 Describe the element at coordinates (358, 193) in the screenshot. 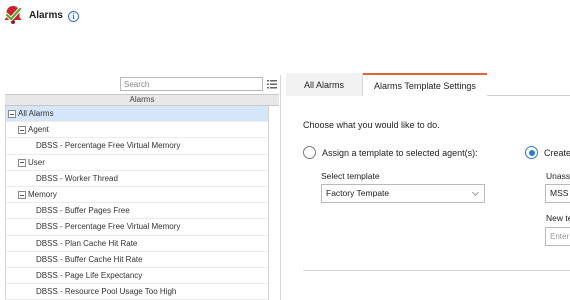

I see `template-select-value: Factory Tempate` at that location.